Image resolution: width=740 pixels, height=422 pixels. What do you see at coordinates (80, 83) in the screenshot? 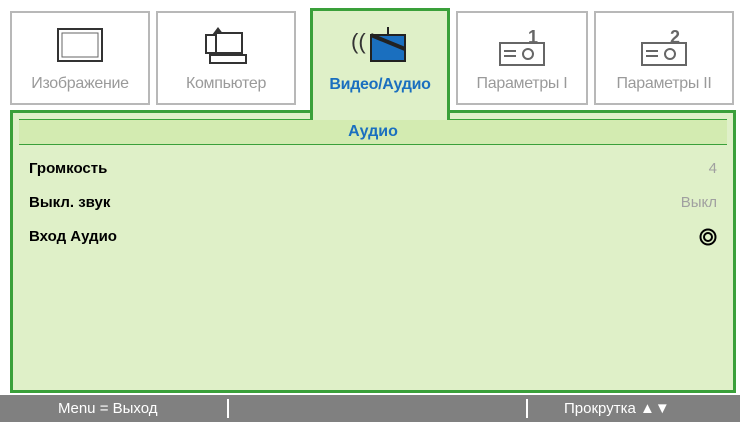
I see `tab-label: Изображение` at bounding box center [80, 83].